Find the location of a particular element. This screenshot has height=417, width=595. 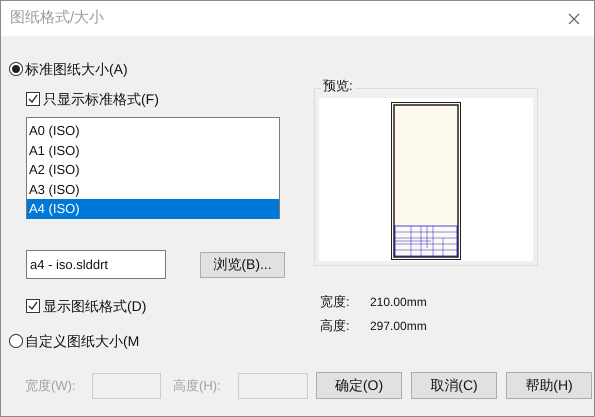

height-label: 高度: is located at coordinates (335, 326).